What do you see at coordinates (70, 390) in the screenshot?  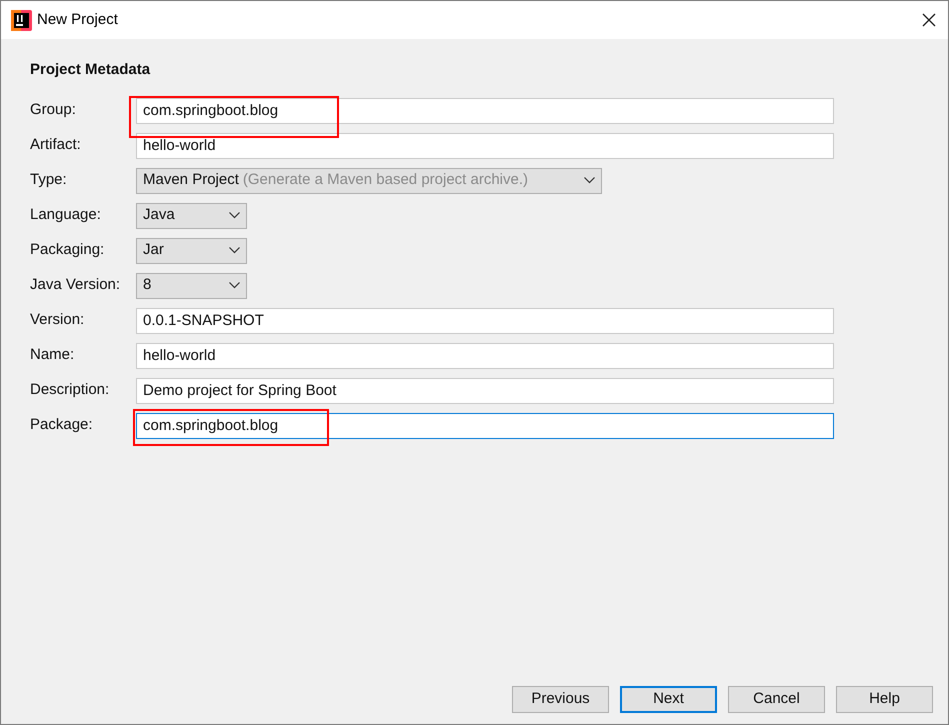 I see `field-label: Description:` at bounding box center [70, 390].